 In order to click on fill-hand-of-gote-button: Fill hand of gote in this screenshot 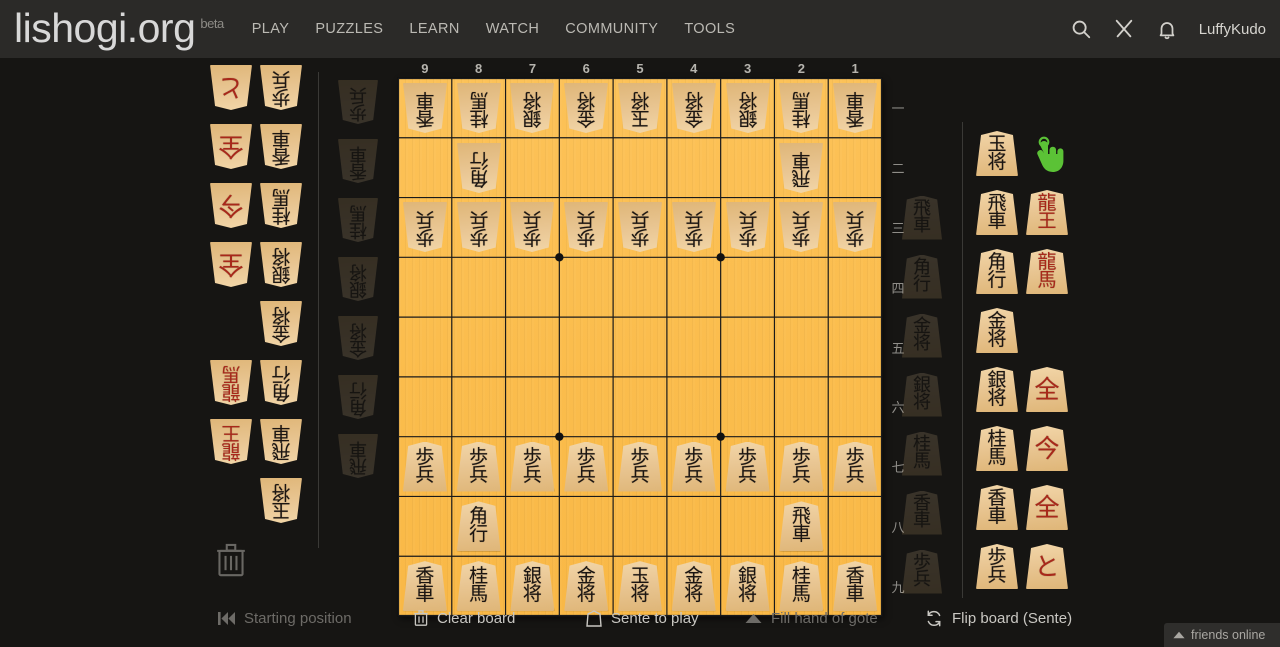, I will do `click(811, 618)`.